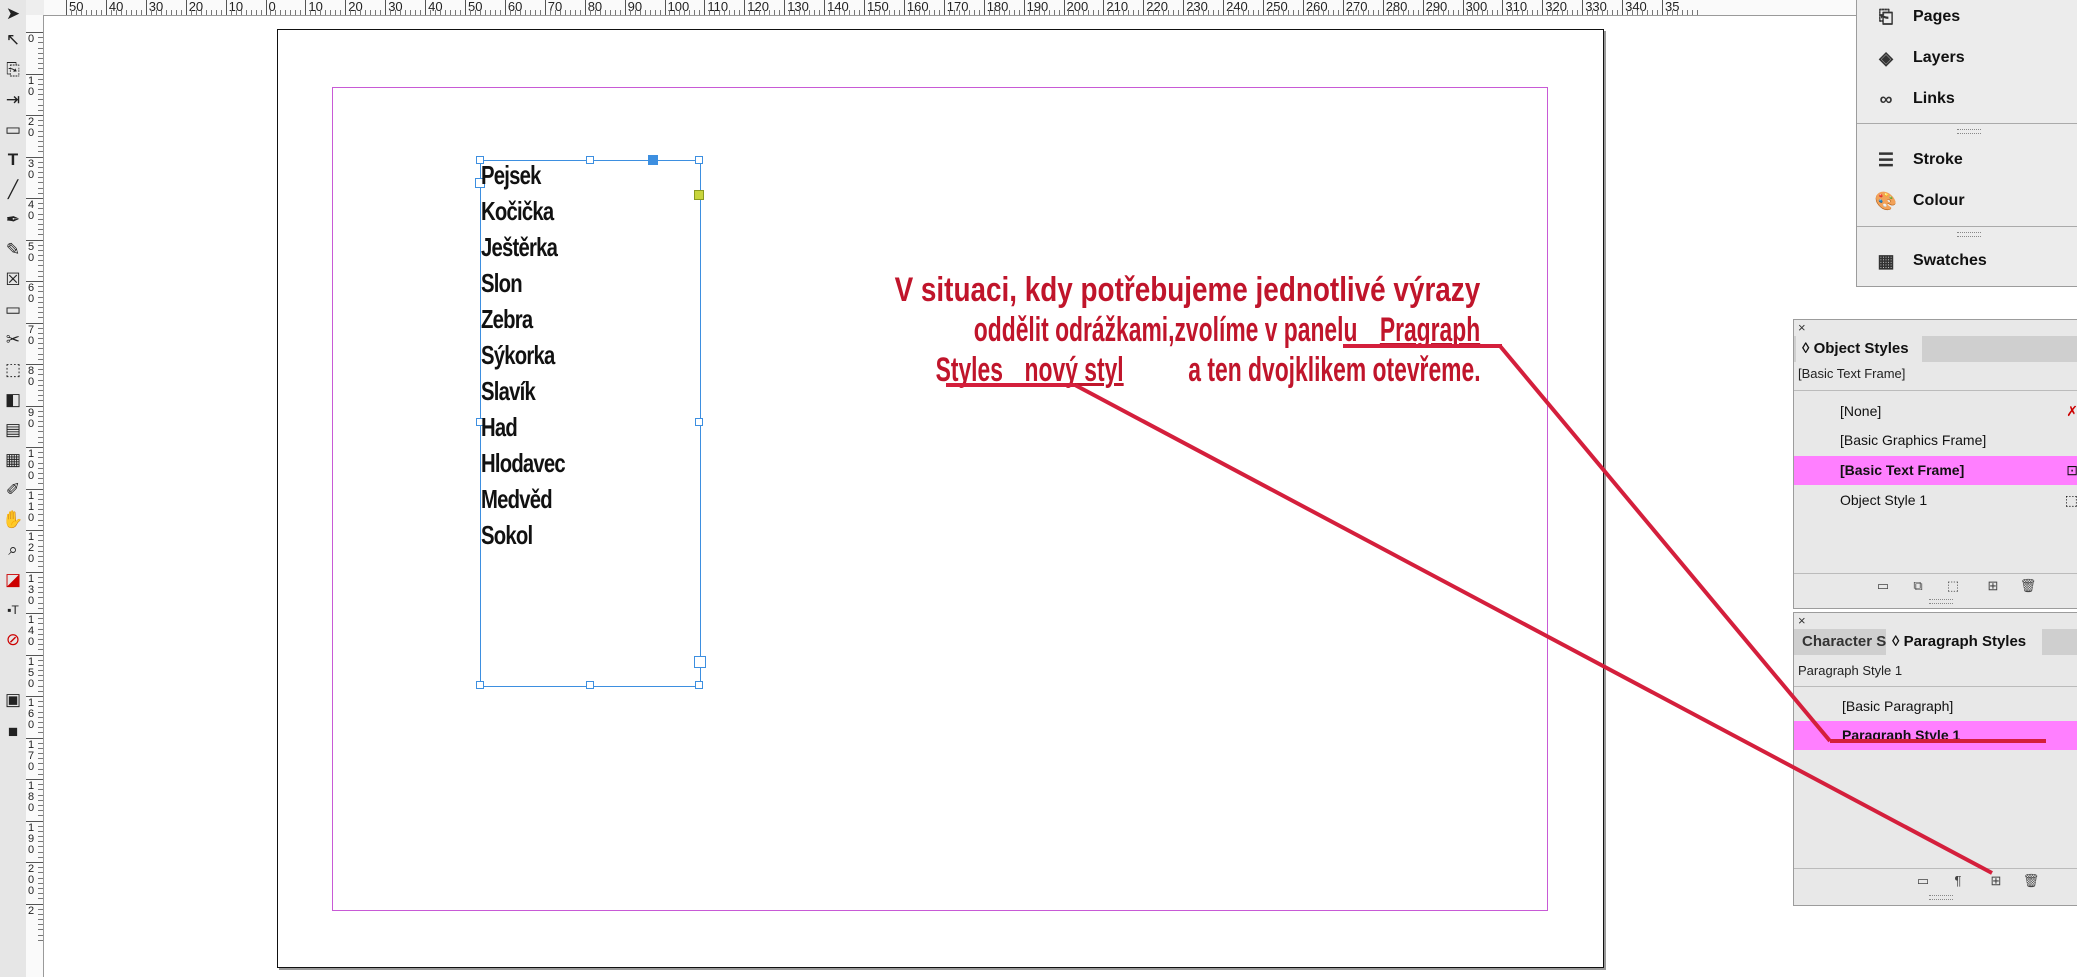  Describe the element at coordinates (1967, 17) in the screenshot. I see `dock-item-pages: ⎗ Pages` at that location.